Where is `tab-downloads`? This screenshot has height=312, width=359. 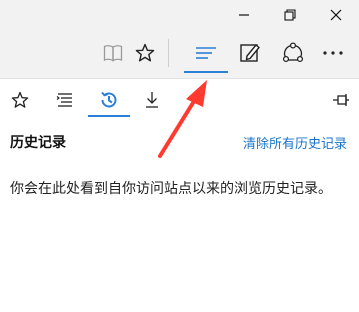
tab-downloads is located at coordinates (152, 100).